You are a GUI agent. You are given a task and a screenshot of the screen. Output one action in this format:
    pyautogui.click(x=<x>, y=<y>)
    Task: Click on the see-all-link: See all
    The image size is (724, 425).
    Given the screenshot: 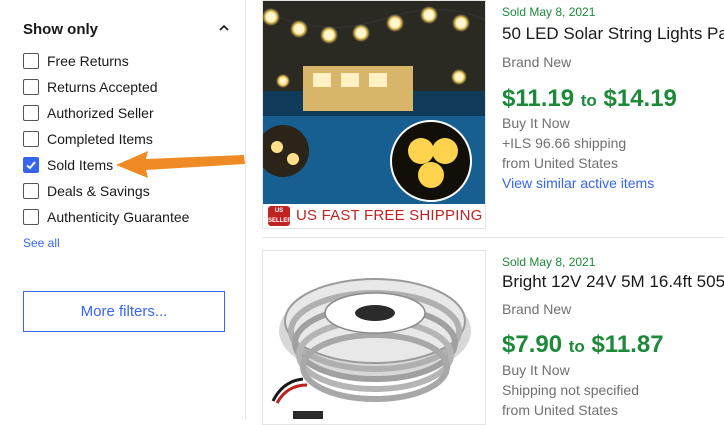 What is the action you would take?
    pyautogui.click(x=41, y=243)
    